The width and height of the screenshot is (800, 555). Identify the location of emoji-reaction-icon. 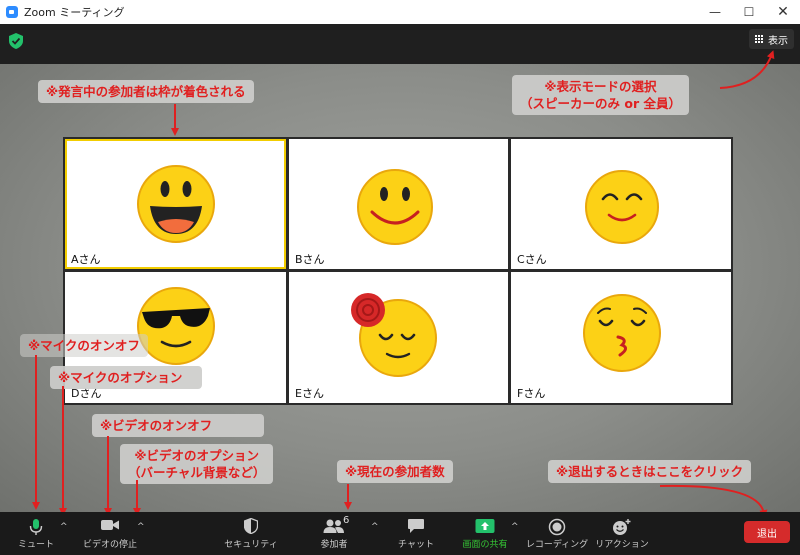
(622, 527).